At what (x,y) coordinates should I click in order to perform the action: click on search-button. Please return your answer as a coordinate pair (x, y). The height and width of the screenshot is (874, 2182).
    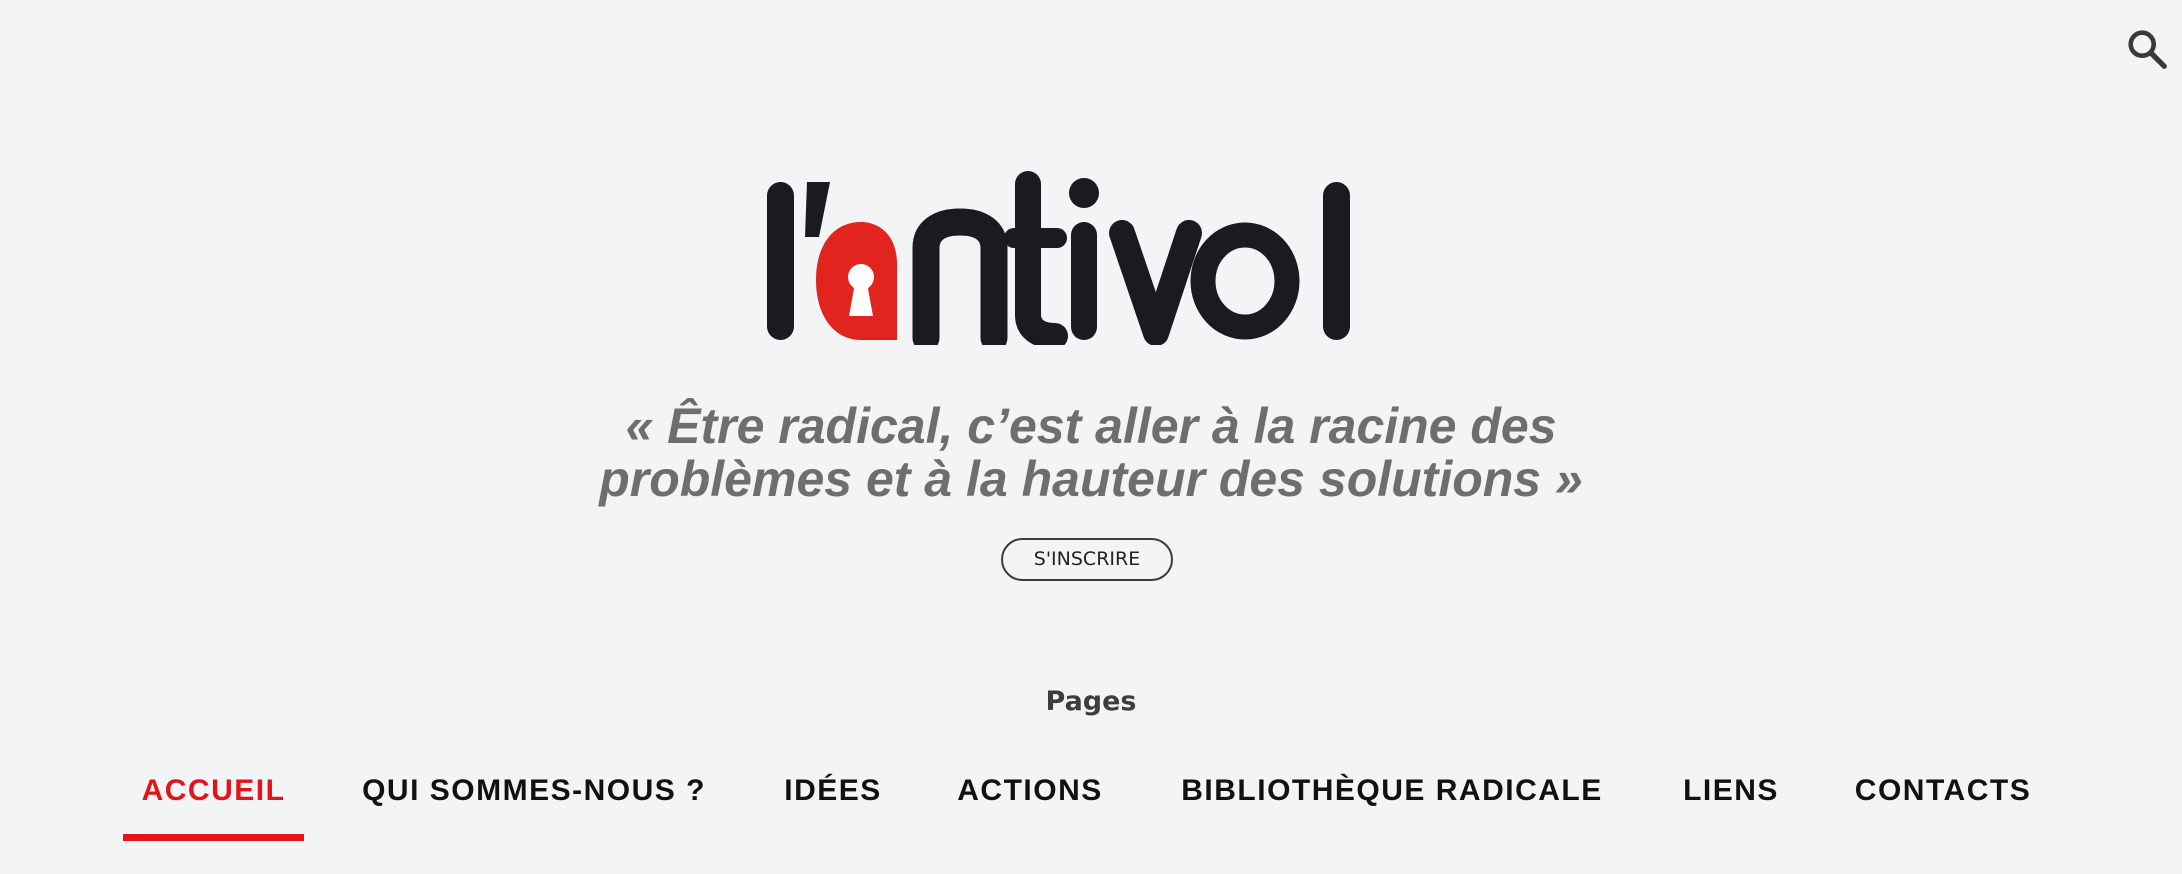
    Looking at the image, I should click on (2147, 49).